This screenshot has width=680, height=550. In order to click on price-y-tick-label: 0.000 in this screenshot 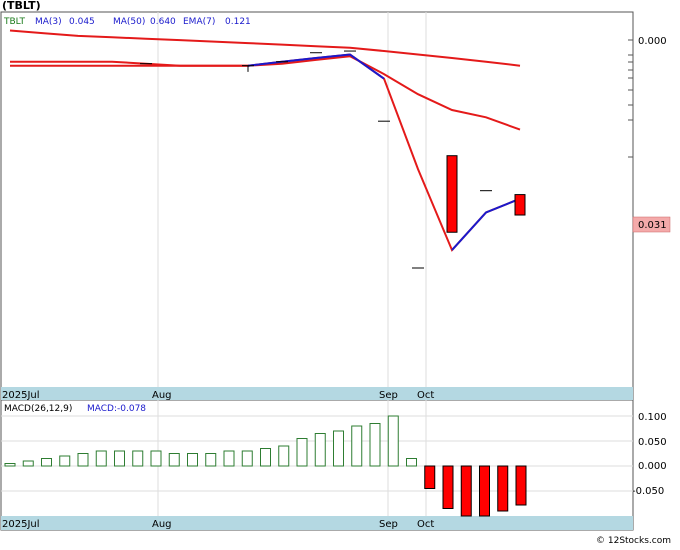, I will do `click(652, 41)`.